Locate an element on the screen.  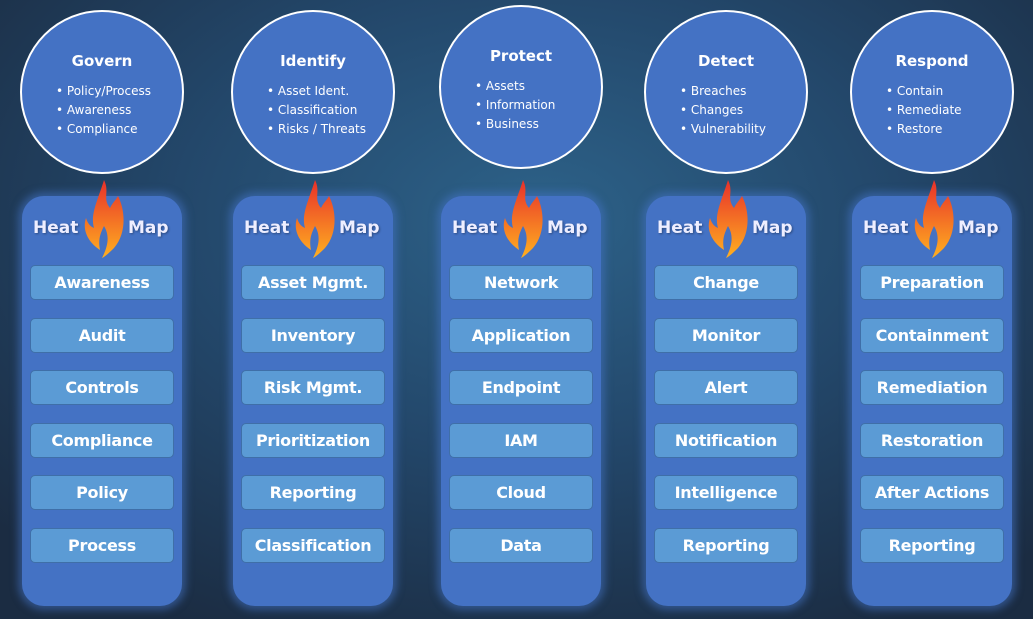
heat-map-item: Inventory is located at coordinates (313, 335).